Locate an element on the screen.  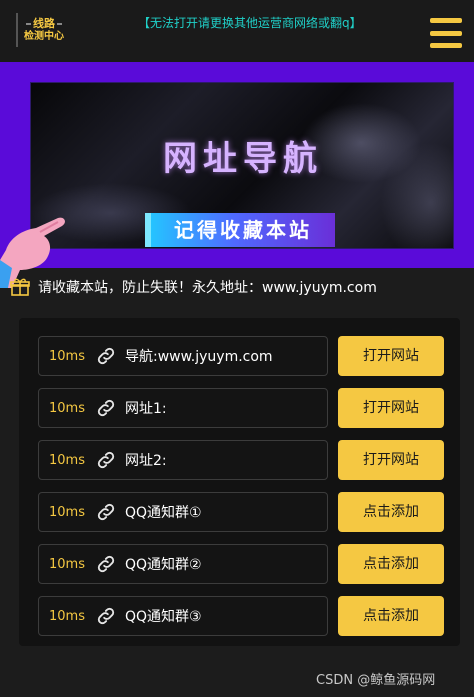
bookmark-text: 请收藏本站，防止失联！永久地址：www.jyuym.com is located at coordinates (207, 288).